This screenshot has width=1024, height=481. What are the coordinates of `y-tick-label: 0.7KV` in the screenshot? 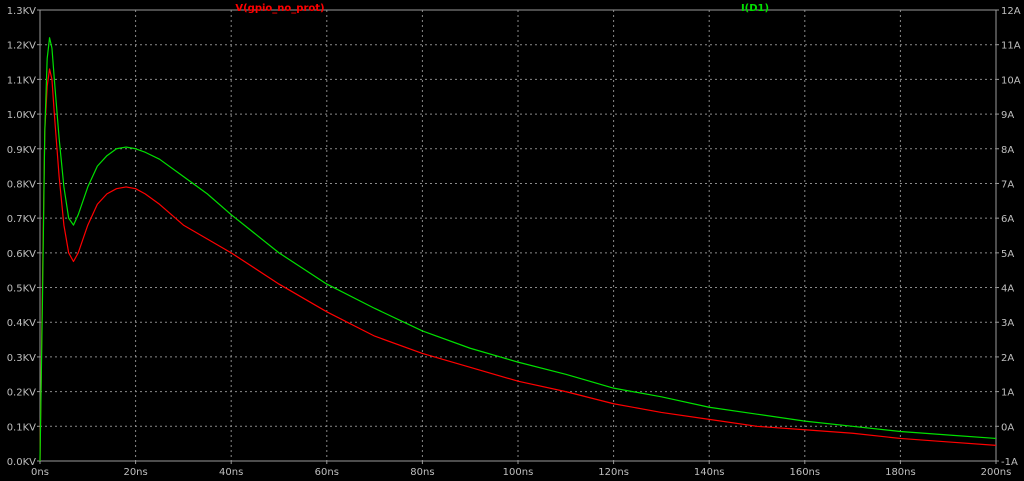 It's located at (21, 219).